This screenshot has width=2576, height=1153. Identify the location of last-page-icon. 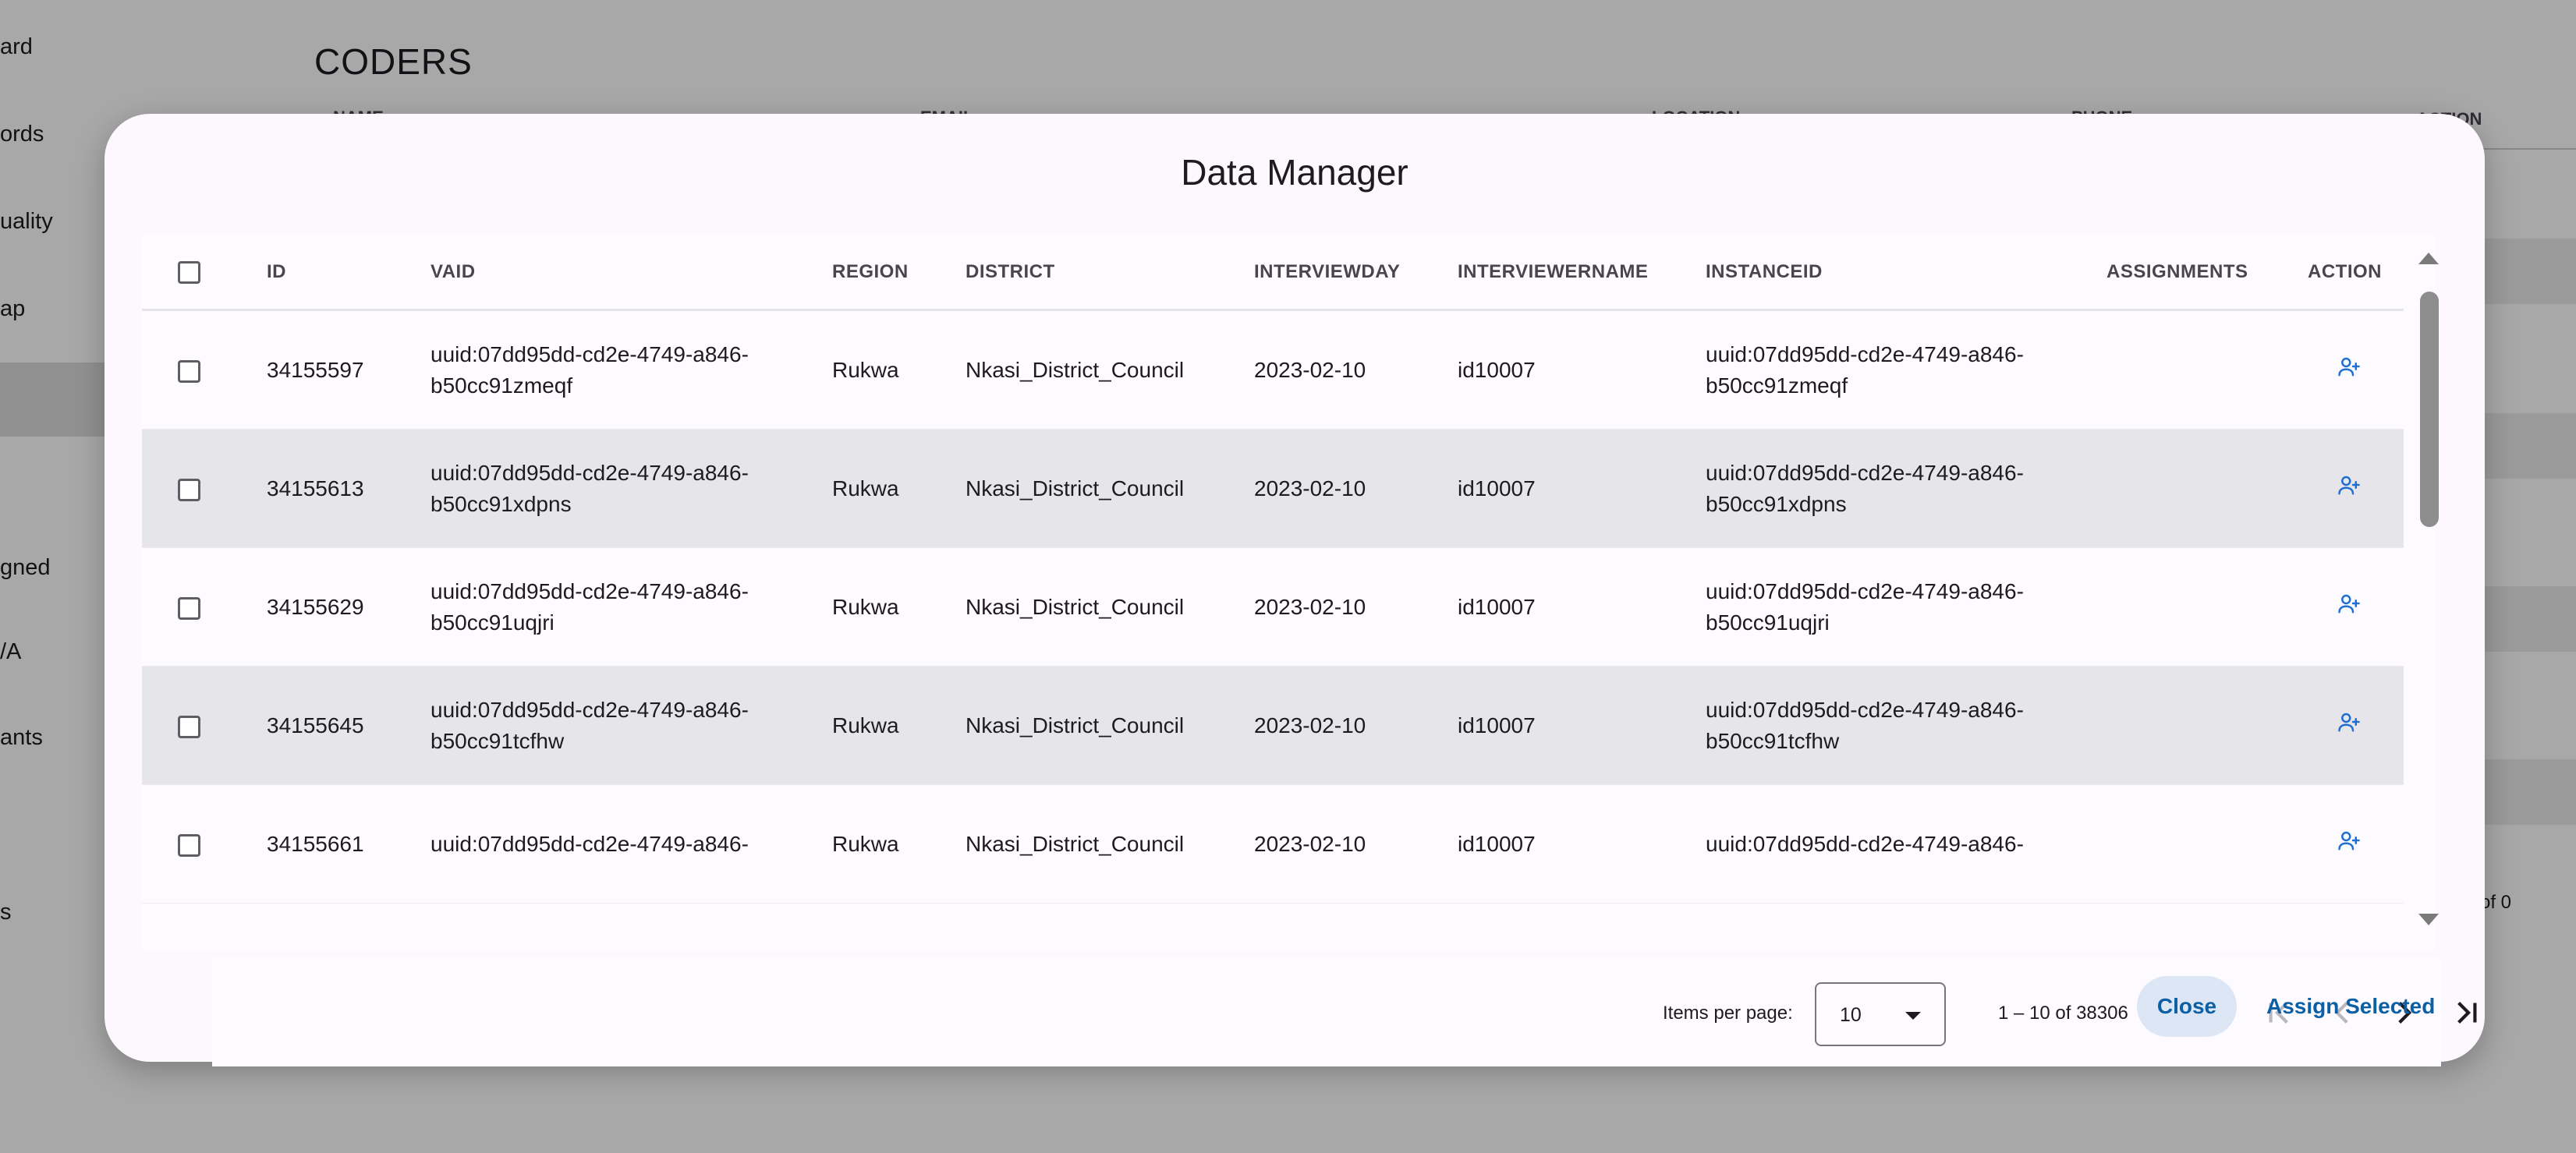
(2467, 1013).